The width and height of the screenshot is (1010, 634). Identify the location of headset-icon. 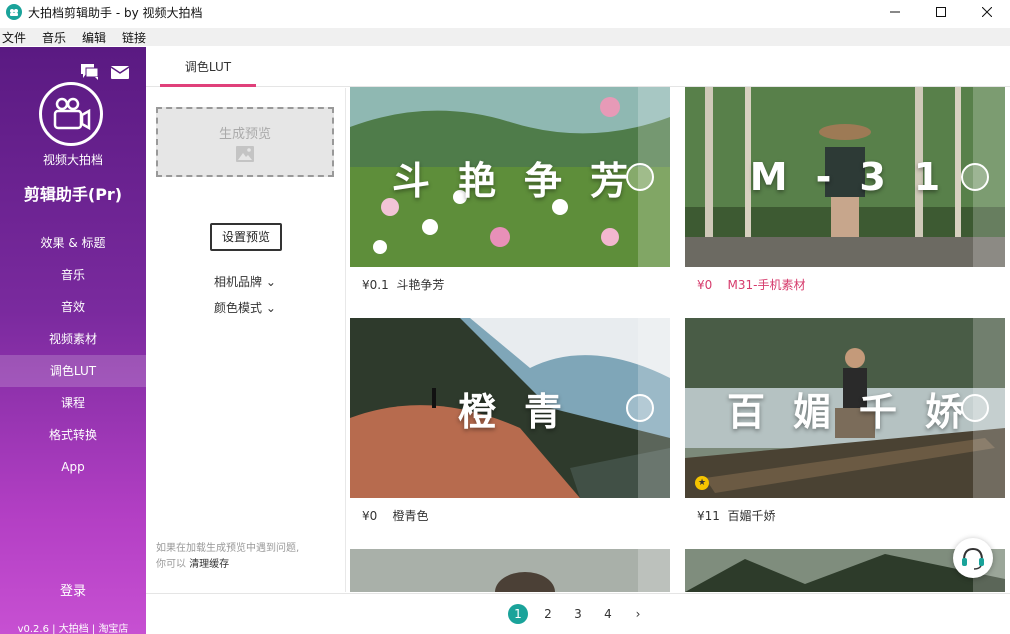
(973, 558).